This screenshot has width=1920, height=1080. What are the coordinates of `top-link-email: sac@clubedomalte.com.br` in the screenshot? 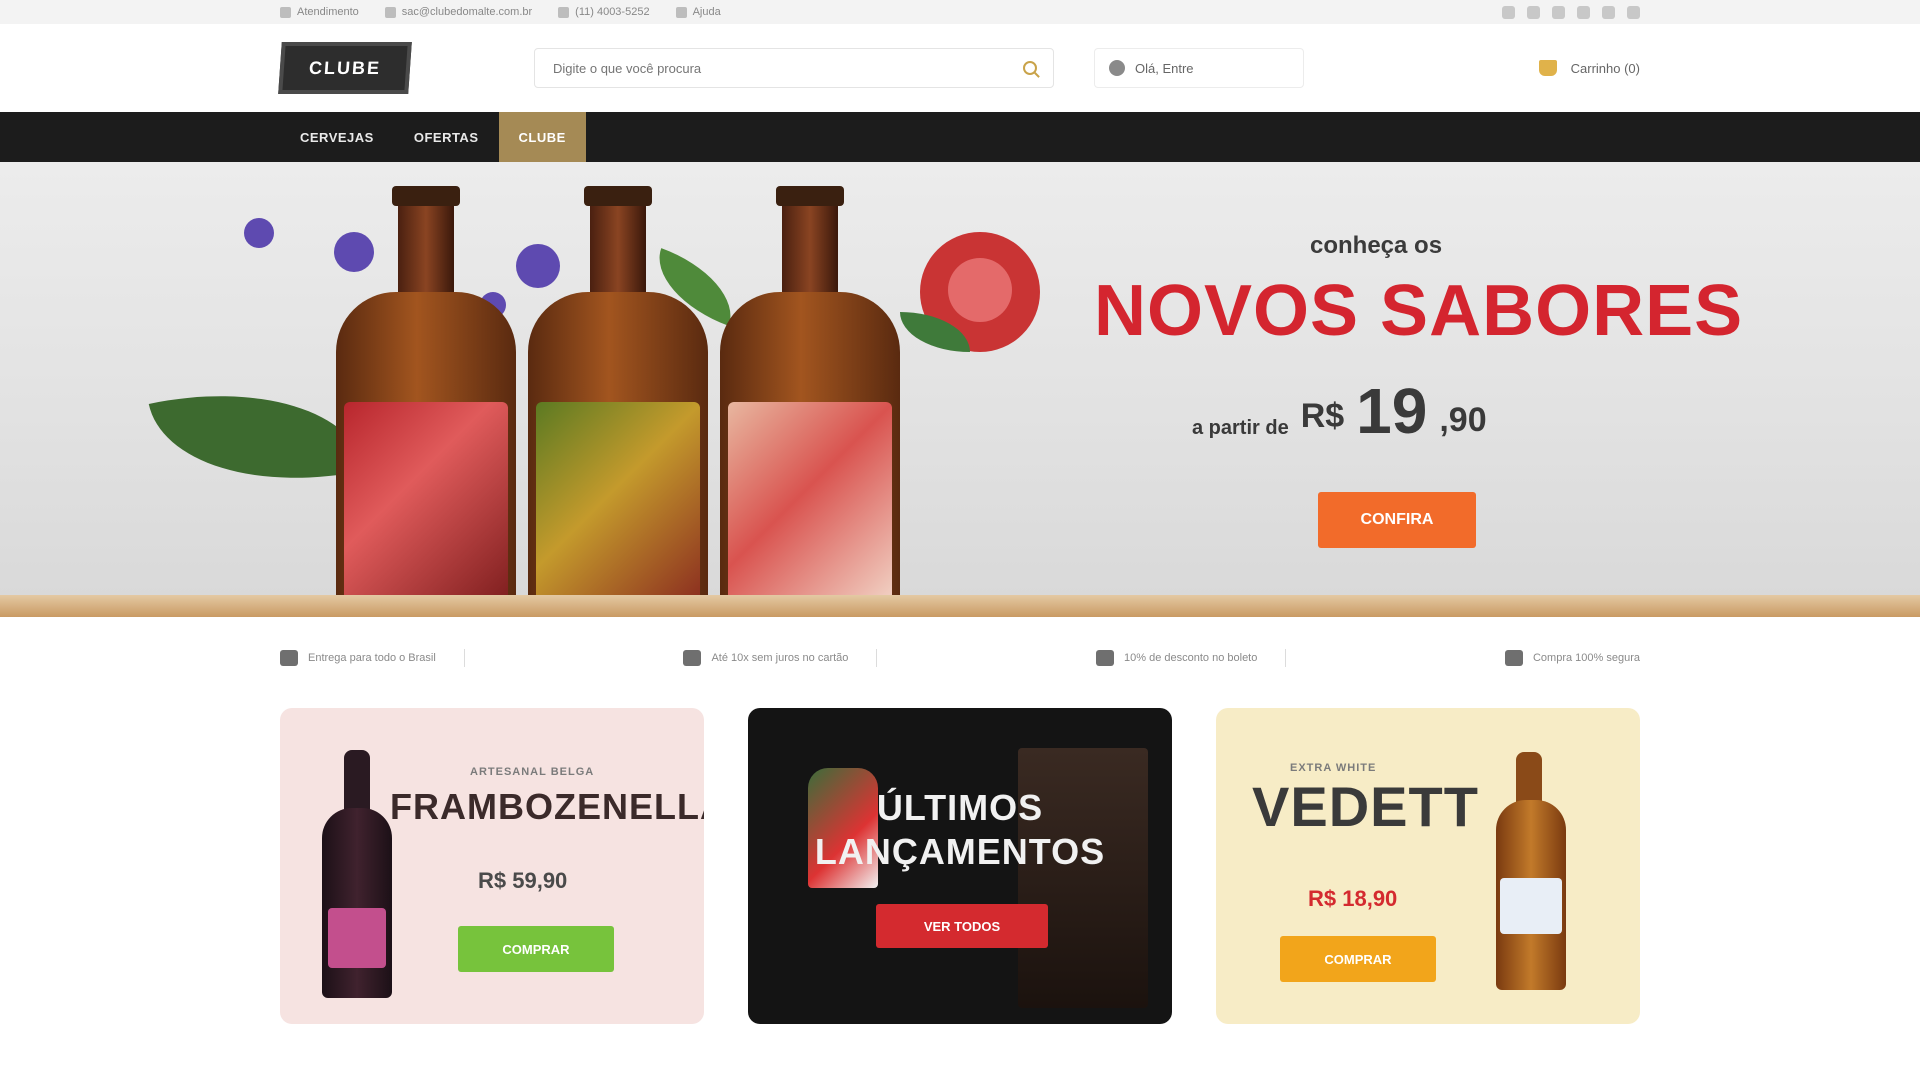 It's located at (458, 12).